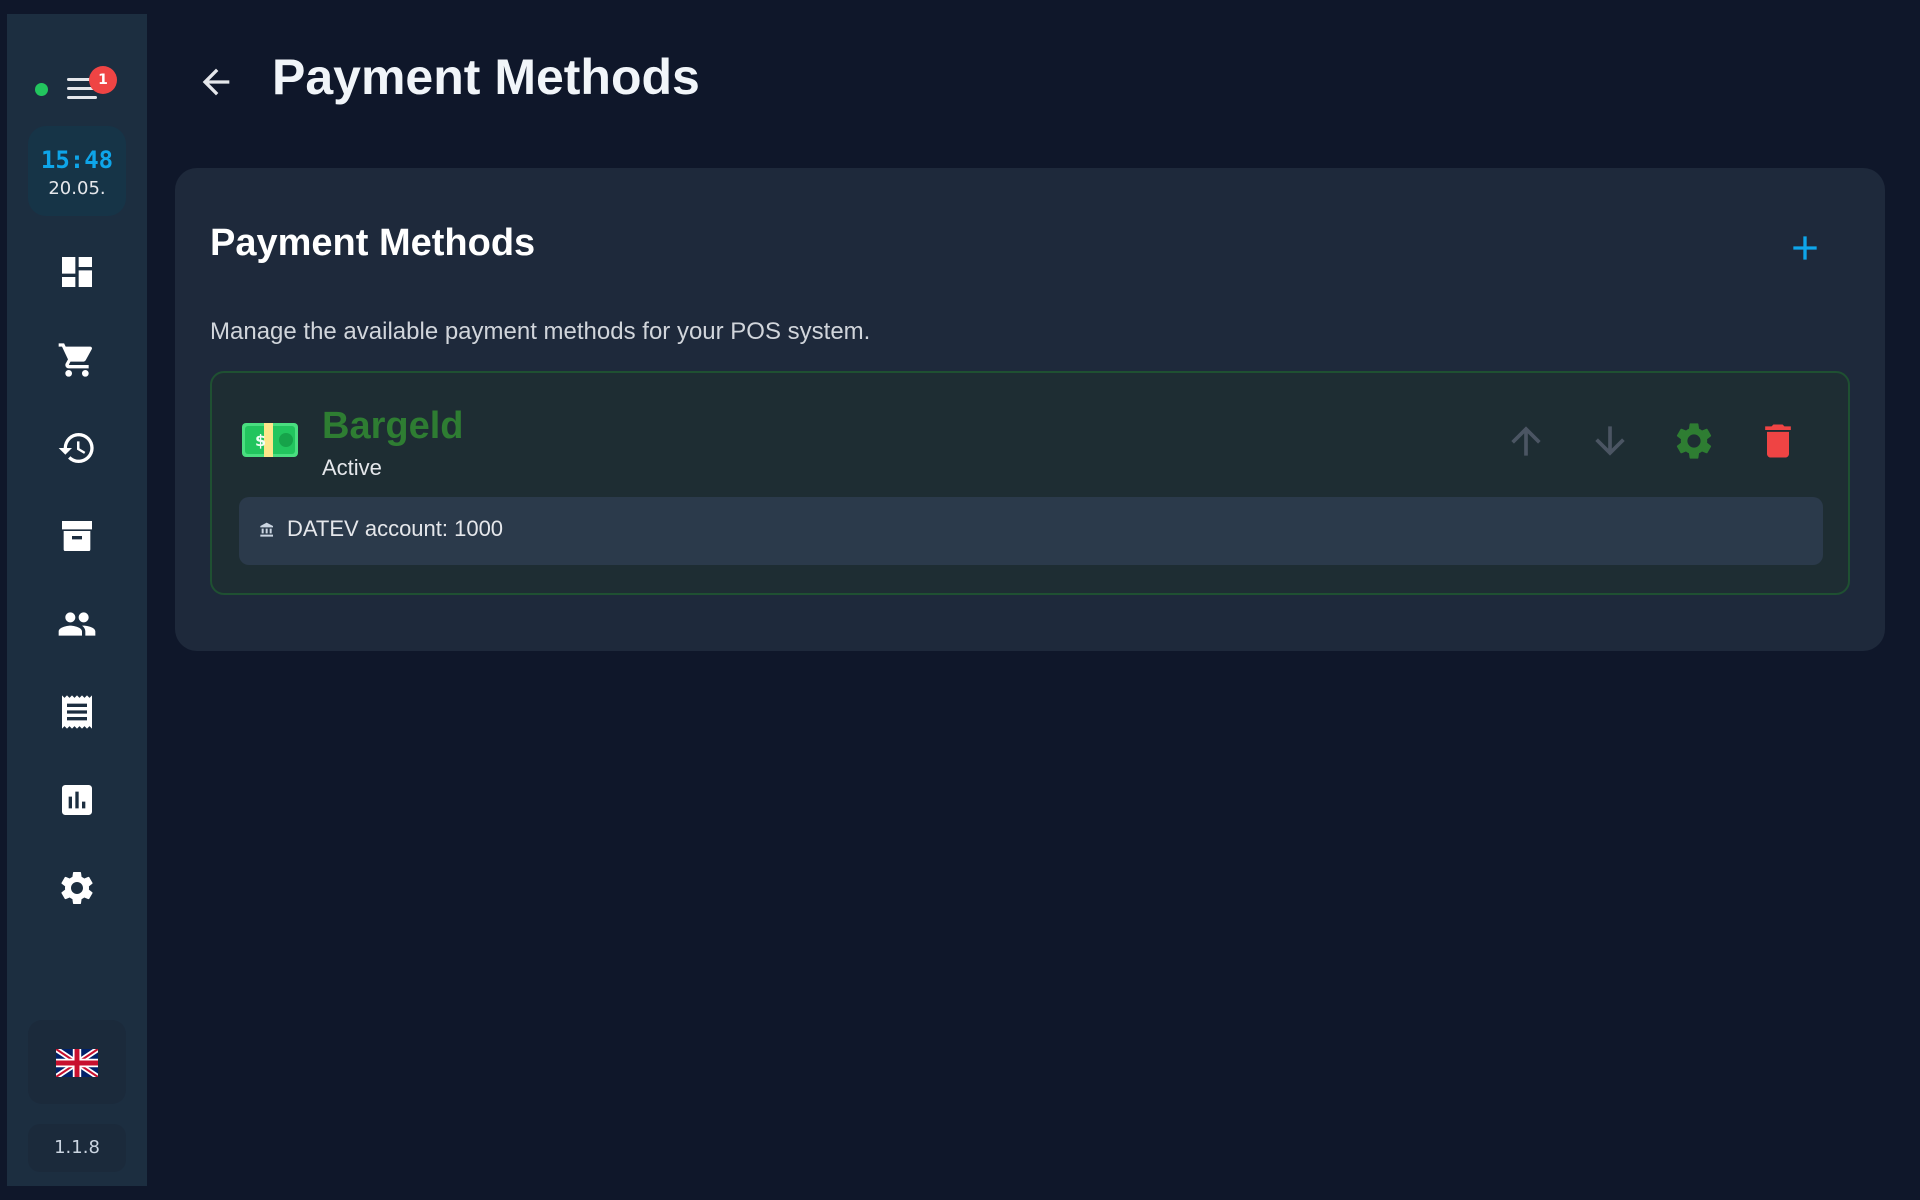 This screenshot has height=1200, width=1920. I want to click on delete-button, so click(1778, 441).